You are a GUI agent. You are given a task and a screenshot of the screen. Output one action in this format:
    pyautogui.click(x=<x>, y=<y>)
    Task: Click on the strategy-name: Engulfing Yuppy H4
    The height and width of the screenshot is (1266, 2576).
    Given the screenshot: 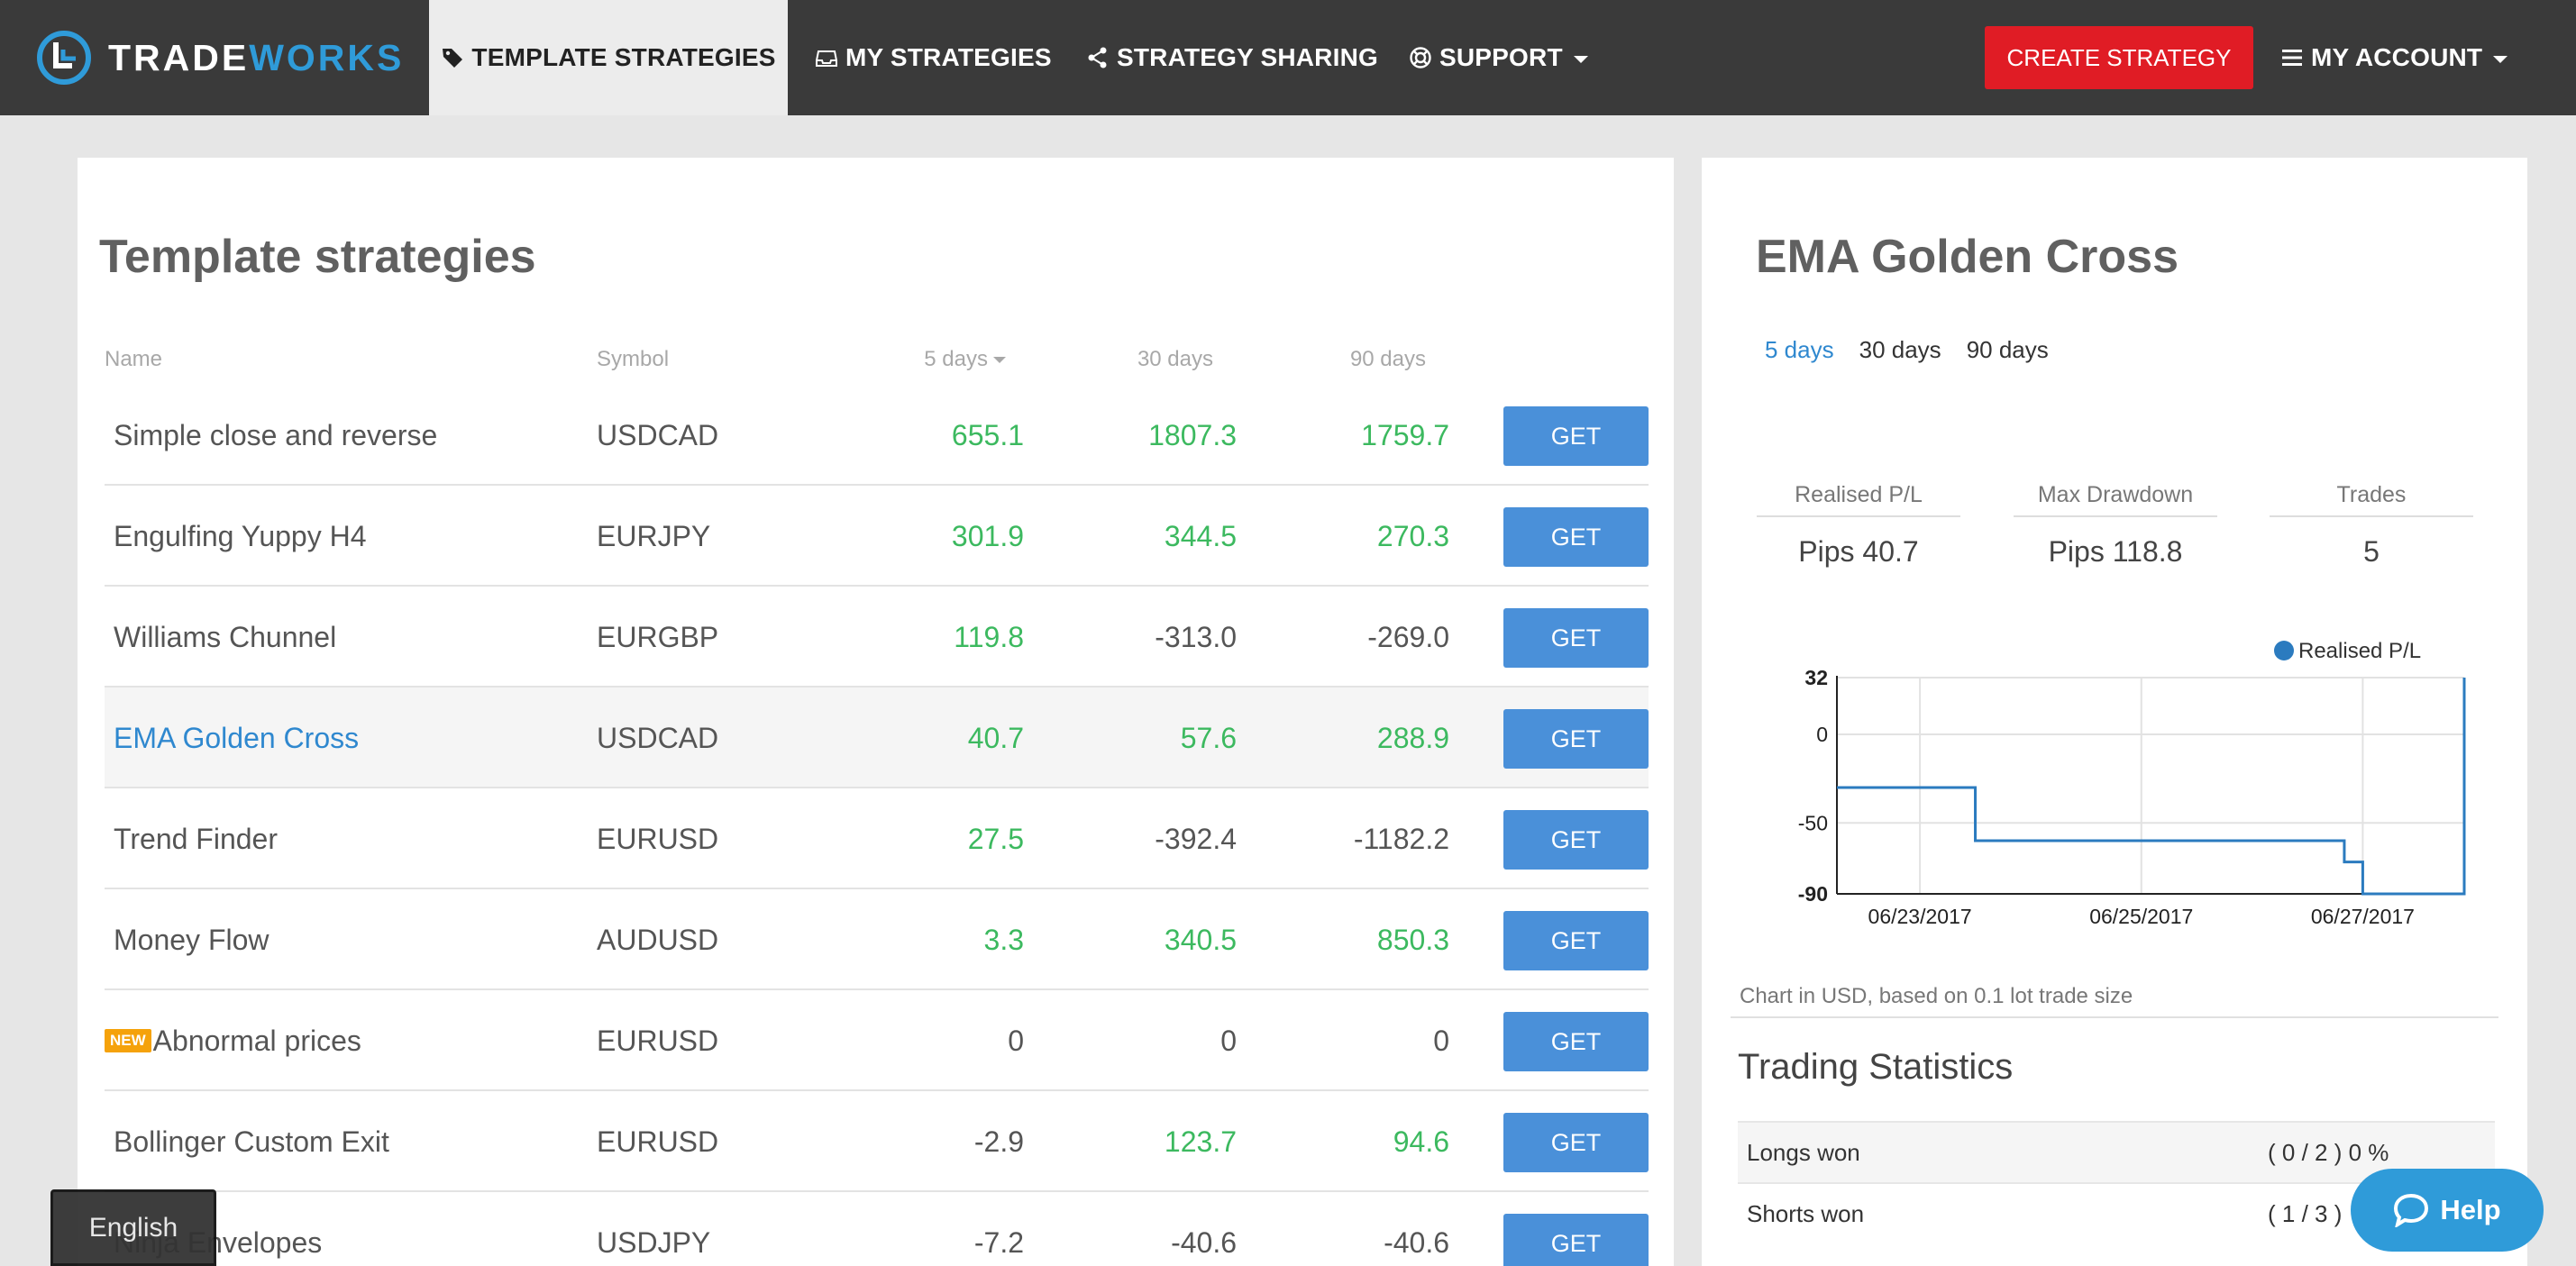 What is the action you would take?
    pyautogui.click(x=240, y=536)
    